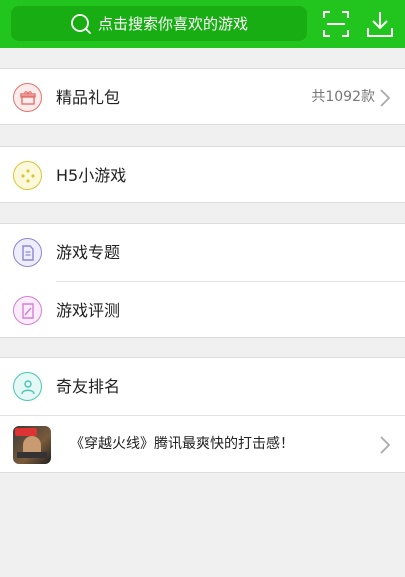 This screenshot has height=577, width=405. I want to click on game-thumbnail, so click(32, 445).